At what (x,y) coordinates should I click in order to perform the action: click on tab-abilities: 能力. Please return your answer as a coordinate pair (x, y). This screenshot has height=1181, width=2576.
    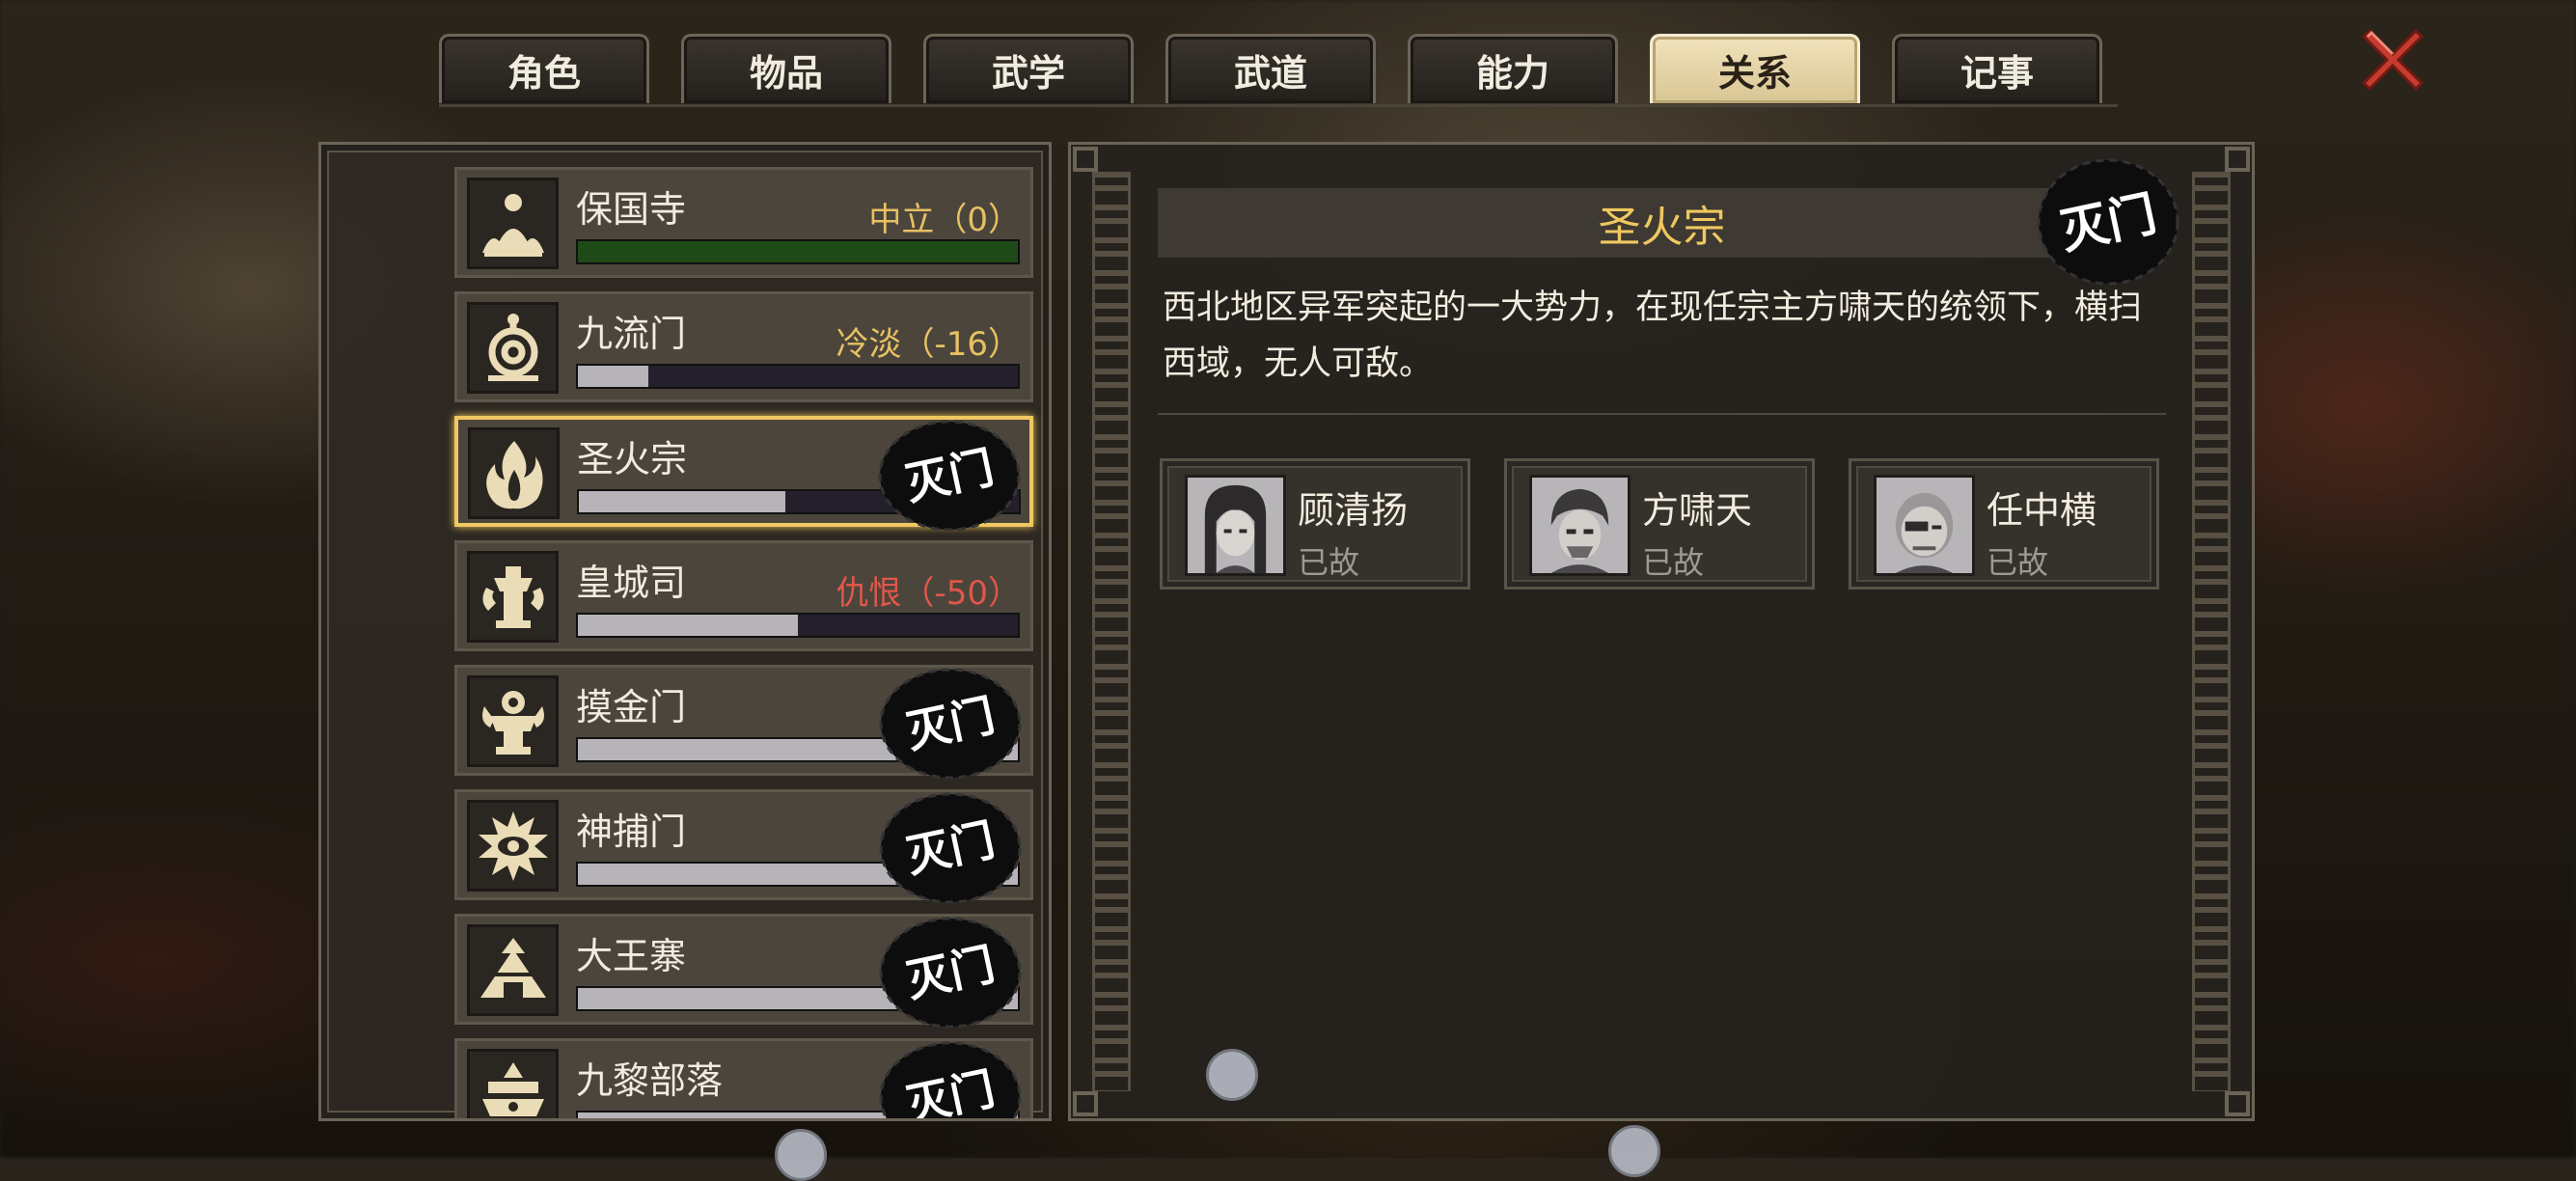
    Looking at the image, I should click on (1513, 68).